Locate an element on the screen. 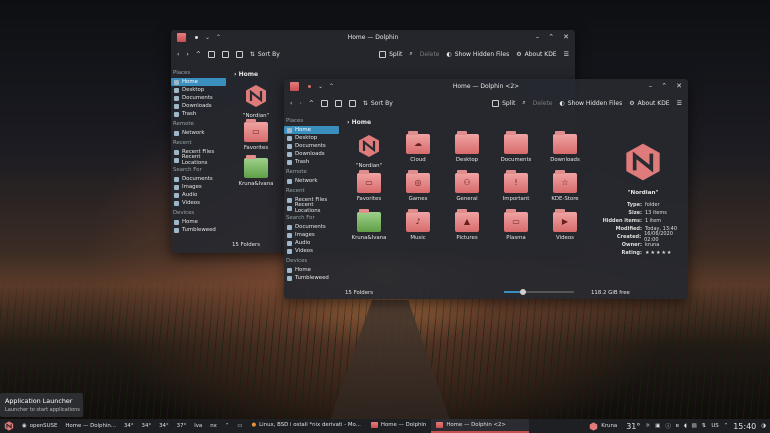 The height and width of the screenshot is (433, 770). clock: 15:40 is located at coordinates (744, 426).